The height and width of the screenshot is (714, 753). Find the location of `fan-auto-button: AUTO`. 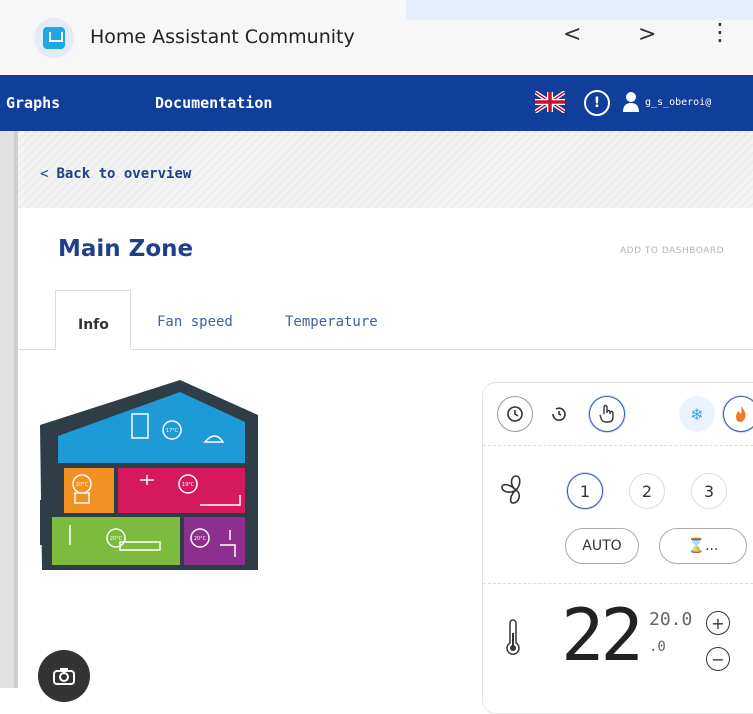

fan-auto-button: AUTO is located at coordinates (602, 546).